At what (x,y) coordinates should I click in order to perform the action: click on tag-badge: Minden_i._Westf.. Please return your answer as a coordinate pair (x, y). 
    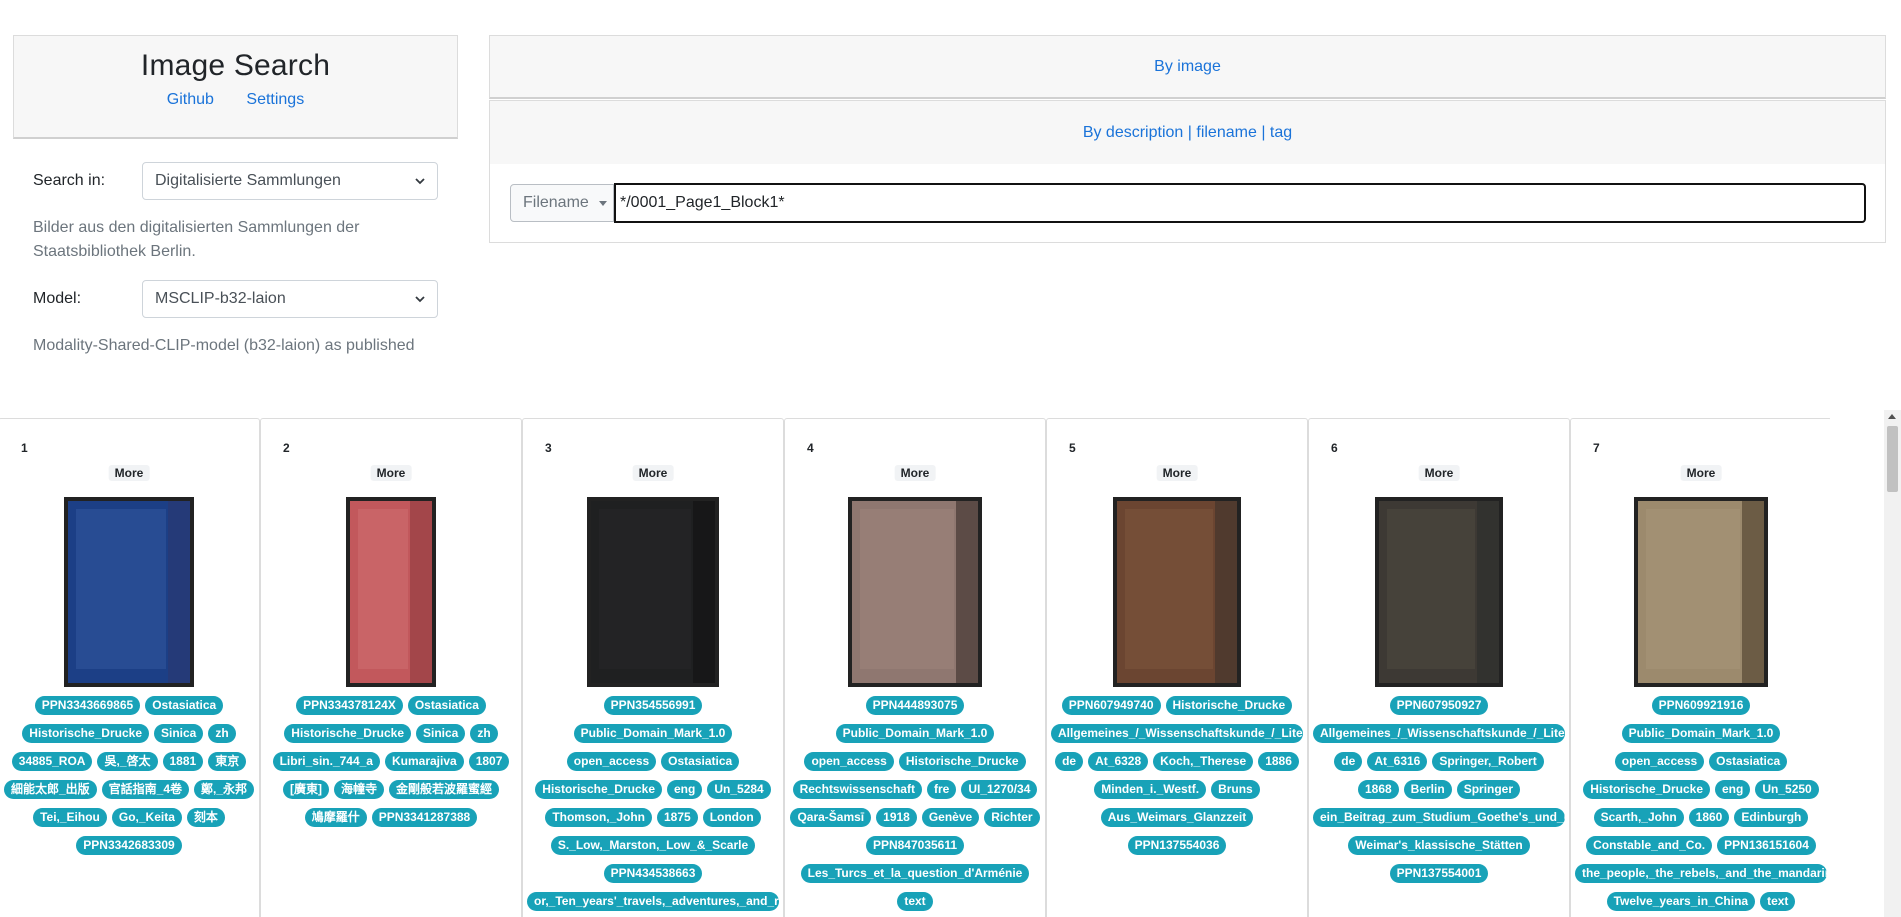
    Looking at the image, I should click on (1150, 789).